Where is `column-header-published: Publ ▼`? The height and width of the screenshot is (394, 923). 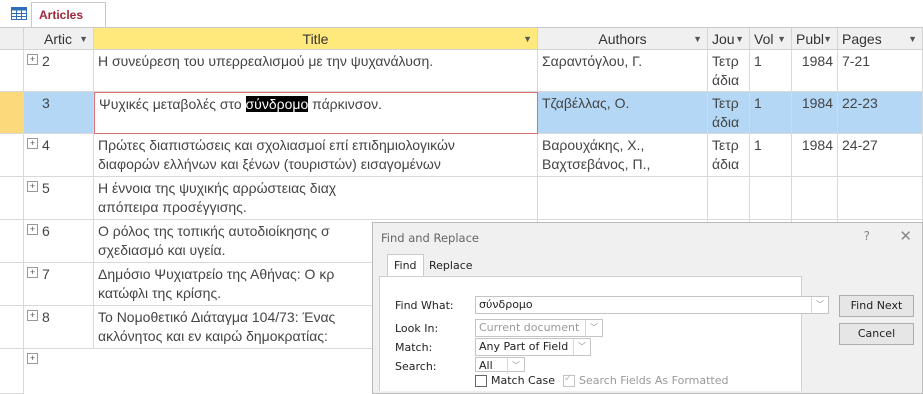 column-header-published: Publ ▼ is located at coordinates (815, 39).